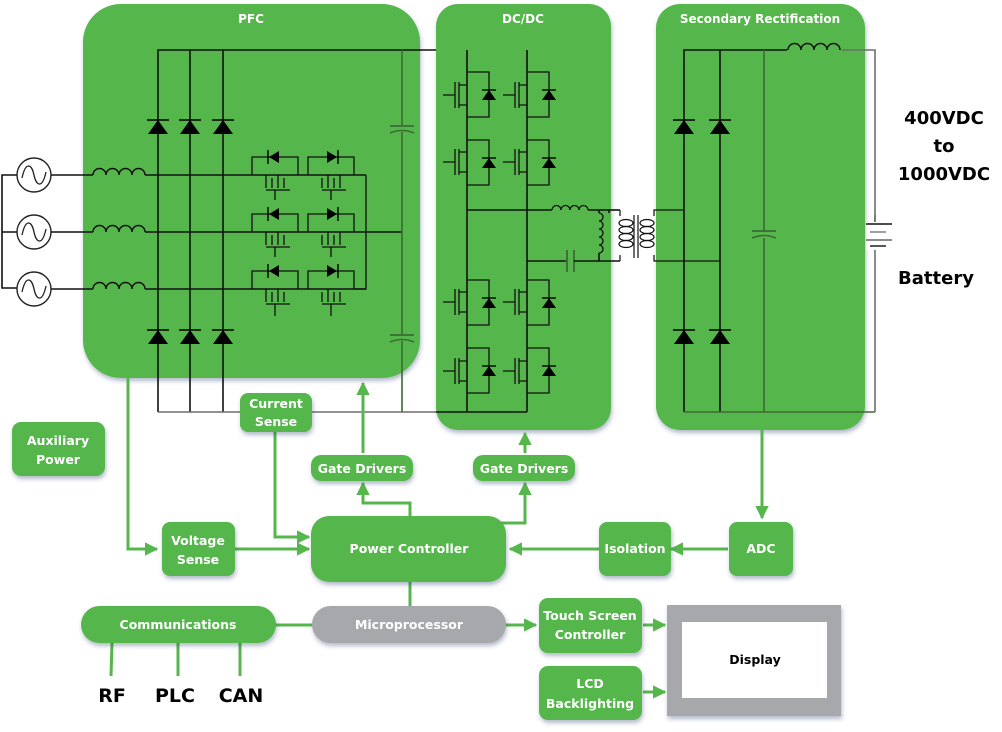 The width and height of the screenshot is (1002, 732). I want to click on gate-drivers-pfc-block: Gate Drivers, so click(362, 468).